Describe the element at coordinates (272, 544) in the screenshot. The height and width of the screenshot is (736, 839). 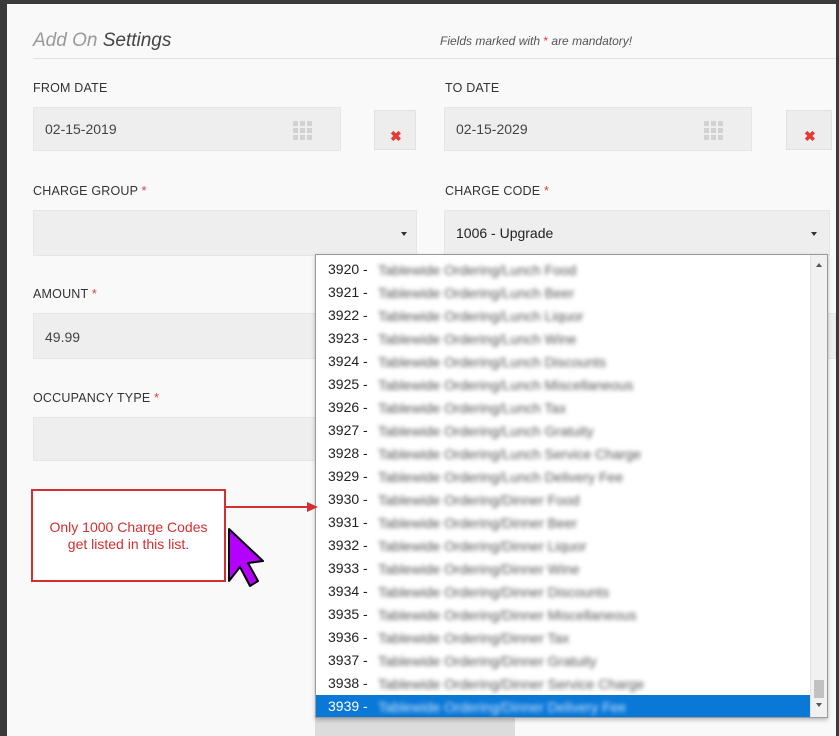
I see `annotation-overlay` at that location.